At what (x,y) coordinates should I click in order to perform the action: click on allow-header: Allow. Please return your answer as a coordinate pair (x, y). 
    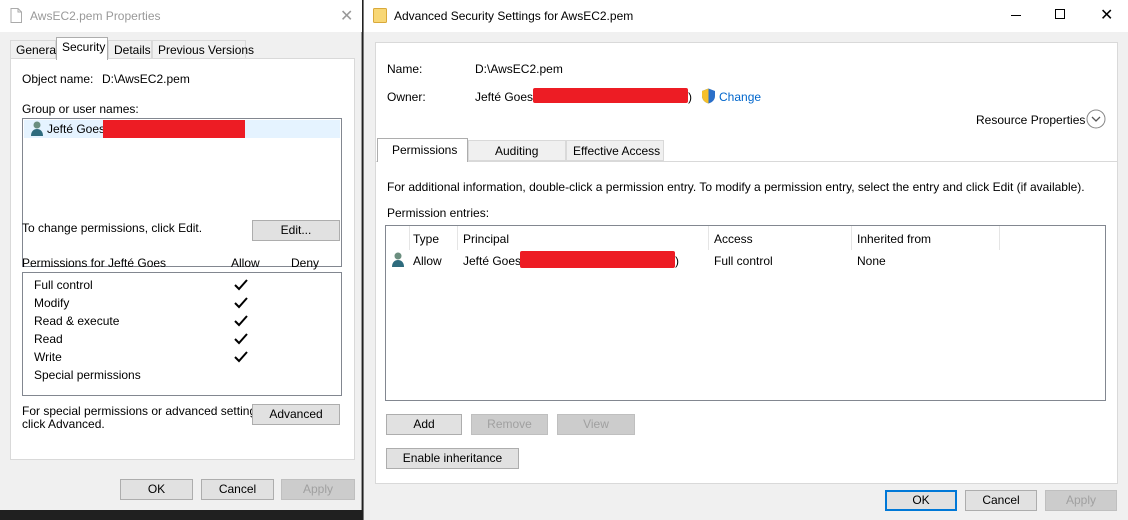
    Looking at the image, I should click on (245, 263).